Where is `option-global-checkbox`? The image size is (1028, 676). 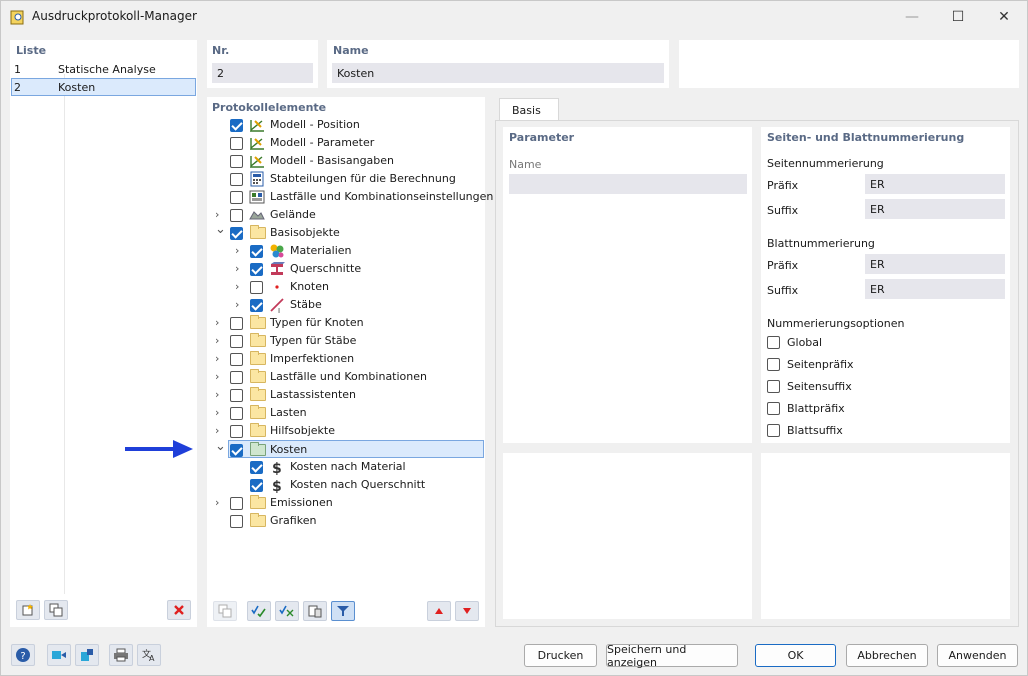 option-global-checkbox is located at coordinates (773, 342).